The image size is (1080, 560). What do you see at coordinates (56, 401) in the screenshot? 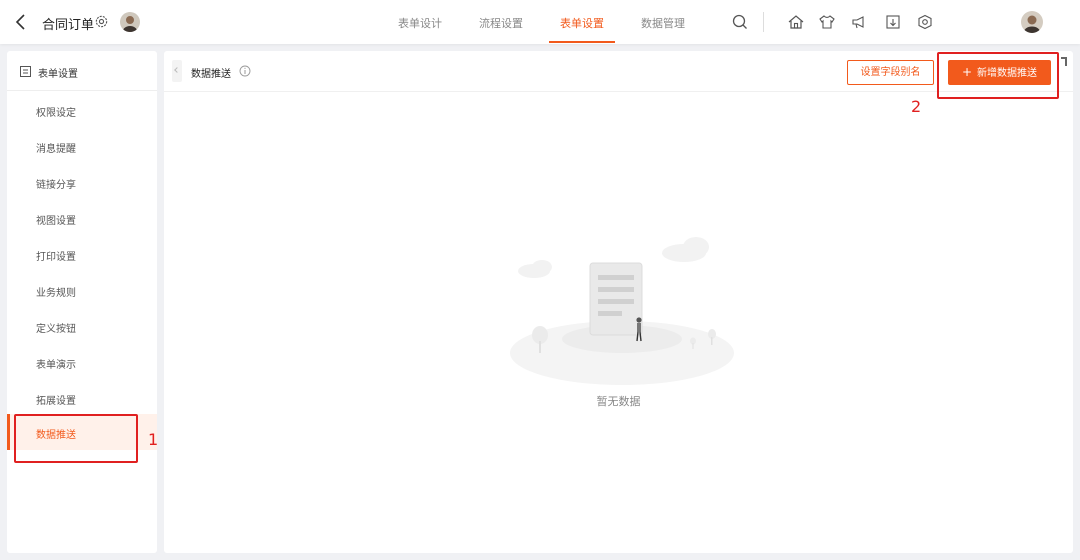
I see `sidebar-item-label: 拓展设置` at bounding box center [56, 401].